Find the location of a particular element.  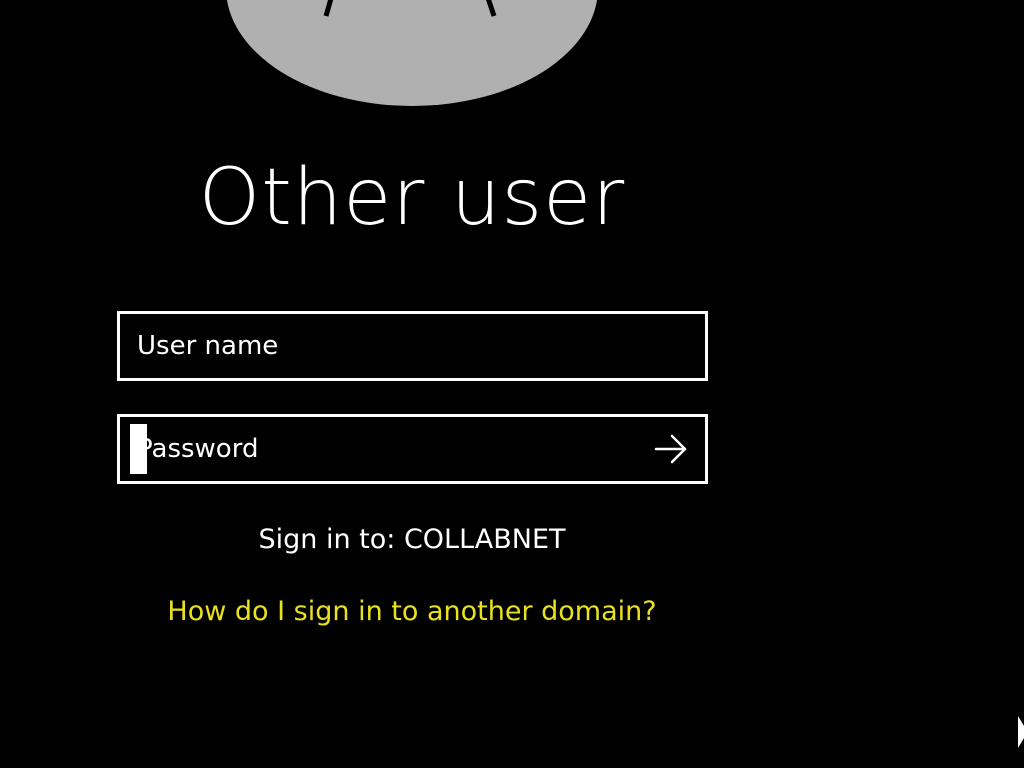

sign-in-domain-label: Sign in to: COLLABNET is located at coordinates (412, 539).